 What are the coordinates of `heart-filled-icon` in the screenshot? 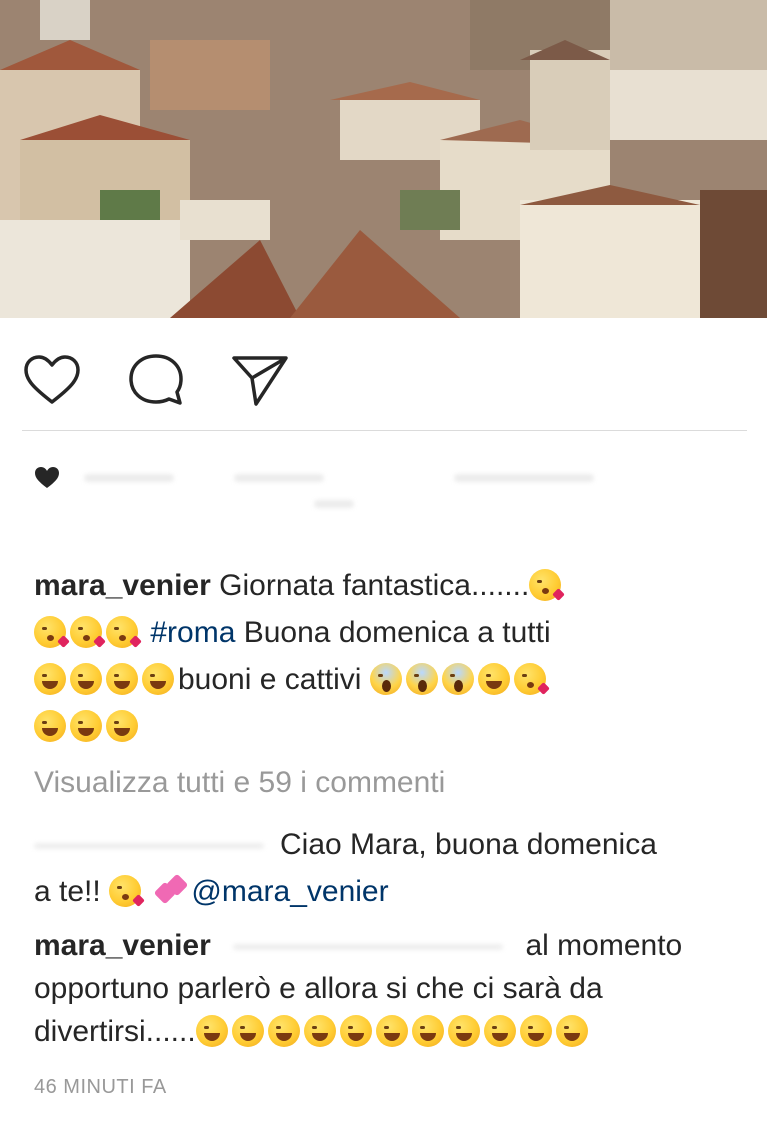 It's located at (47, 477).